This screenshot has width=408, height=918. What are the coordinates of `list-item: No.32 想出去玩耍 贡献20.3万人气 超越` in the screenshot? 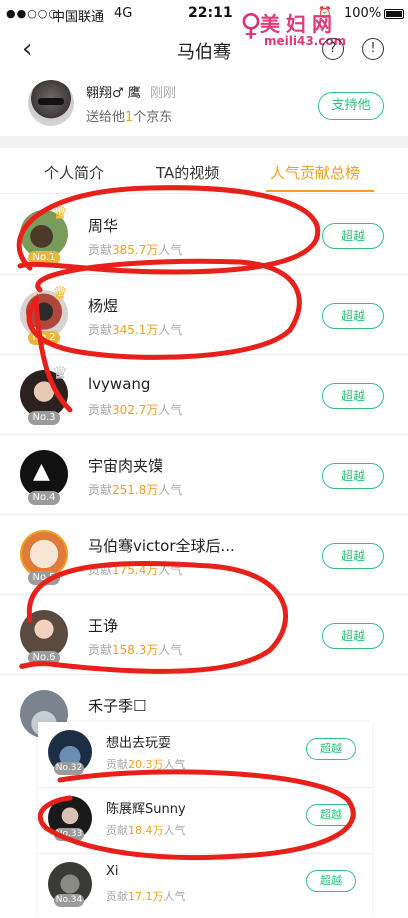 It's located at (205, 755).